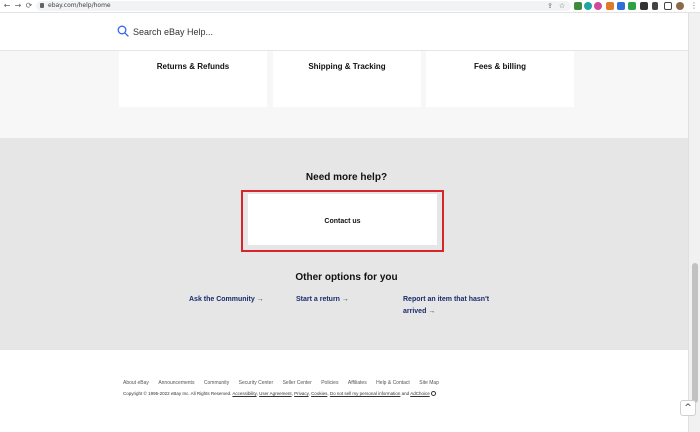 The width and height of the screenshot is (700, 432). Describe the element at coordinates (420, 393) in the screenshot. I see `legal-link-adchoice: AdChoice` at that location.